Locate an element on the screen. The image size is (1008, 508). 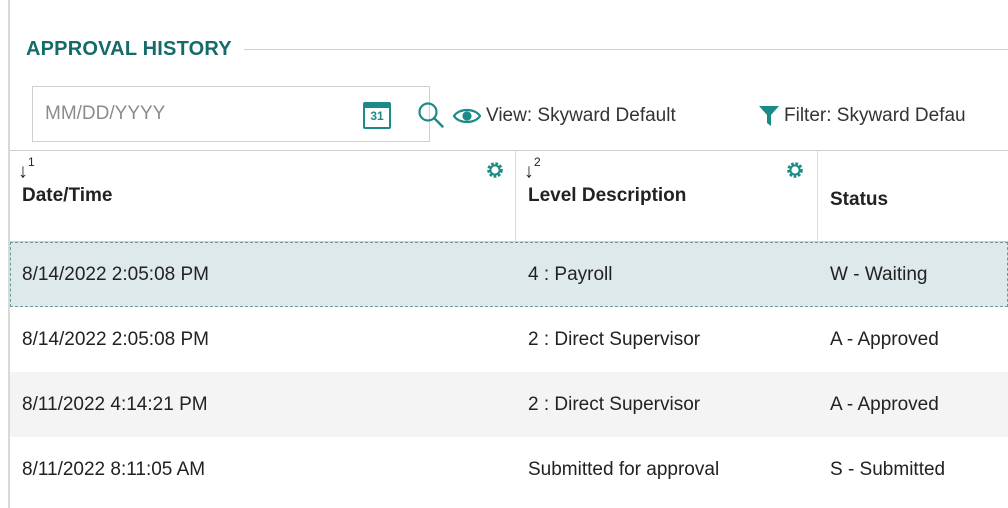
cell-level-description: Submitted for approval is located at coordinates (624, 469).